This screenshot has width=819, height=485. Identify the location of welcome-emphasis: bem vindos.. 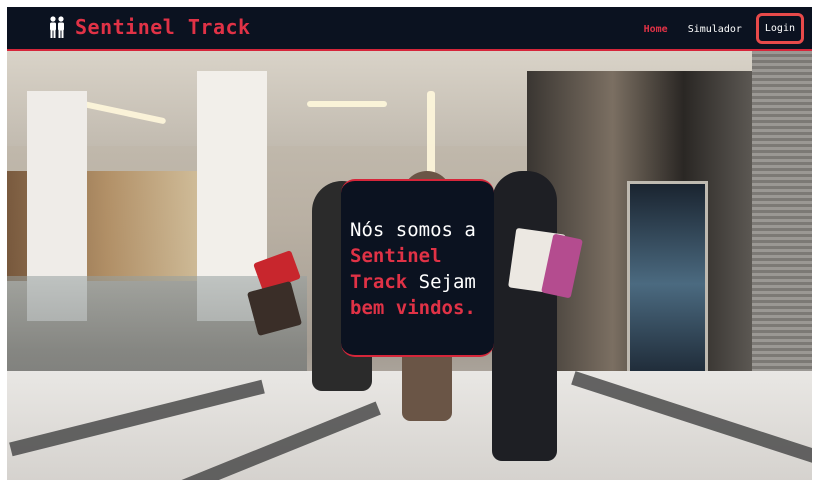
(413, 308).